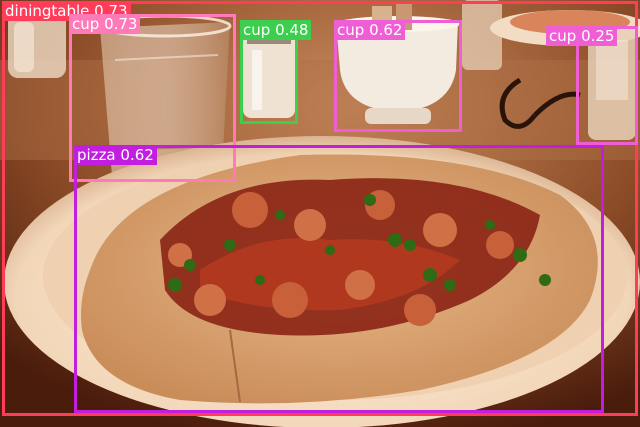  I want to click on detection-label-cup-candle: cup 0.25, so click(582, 36).